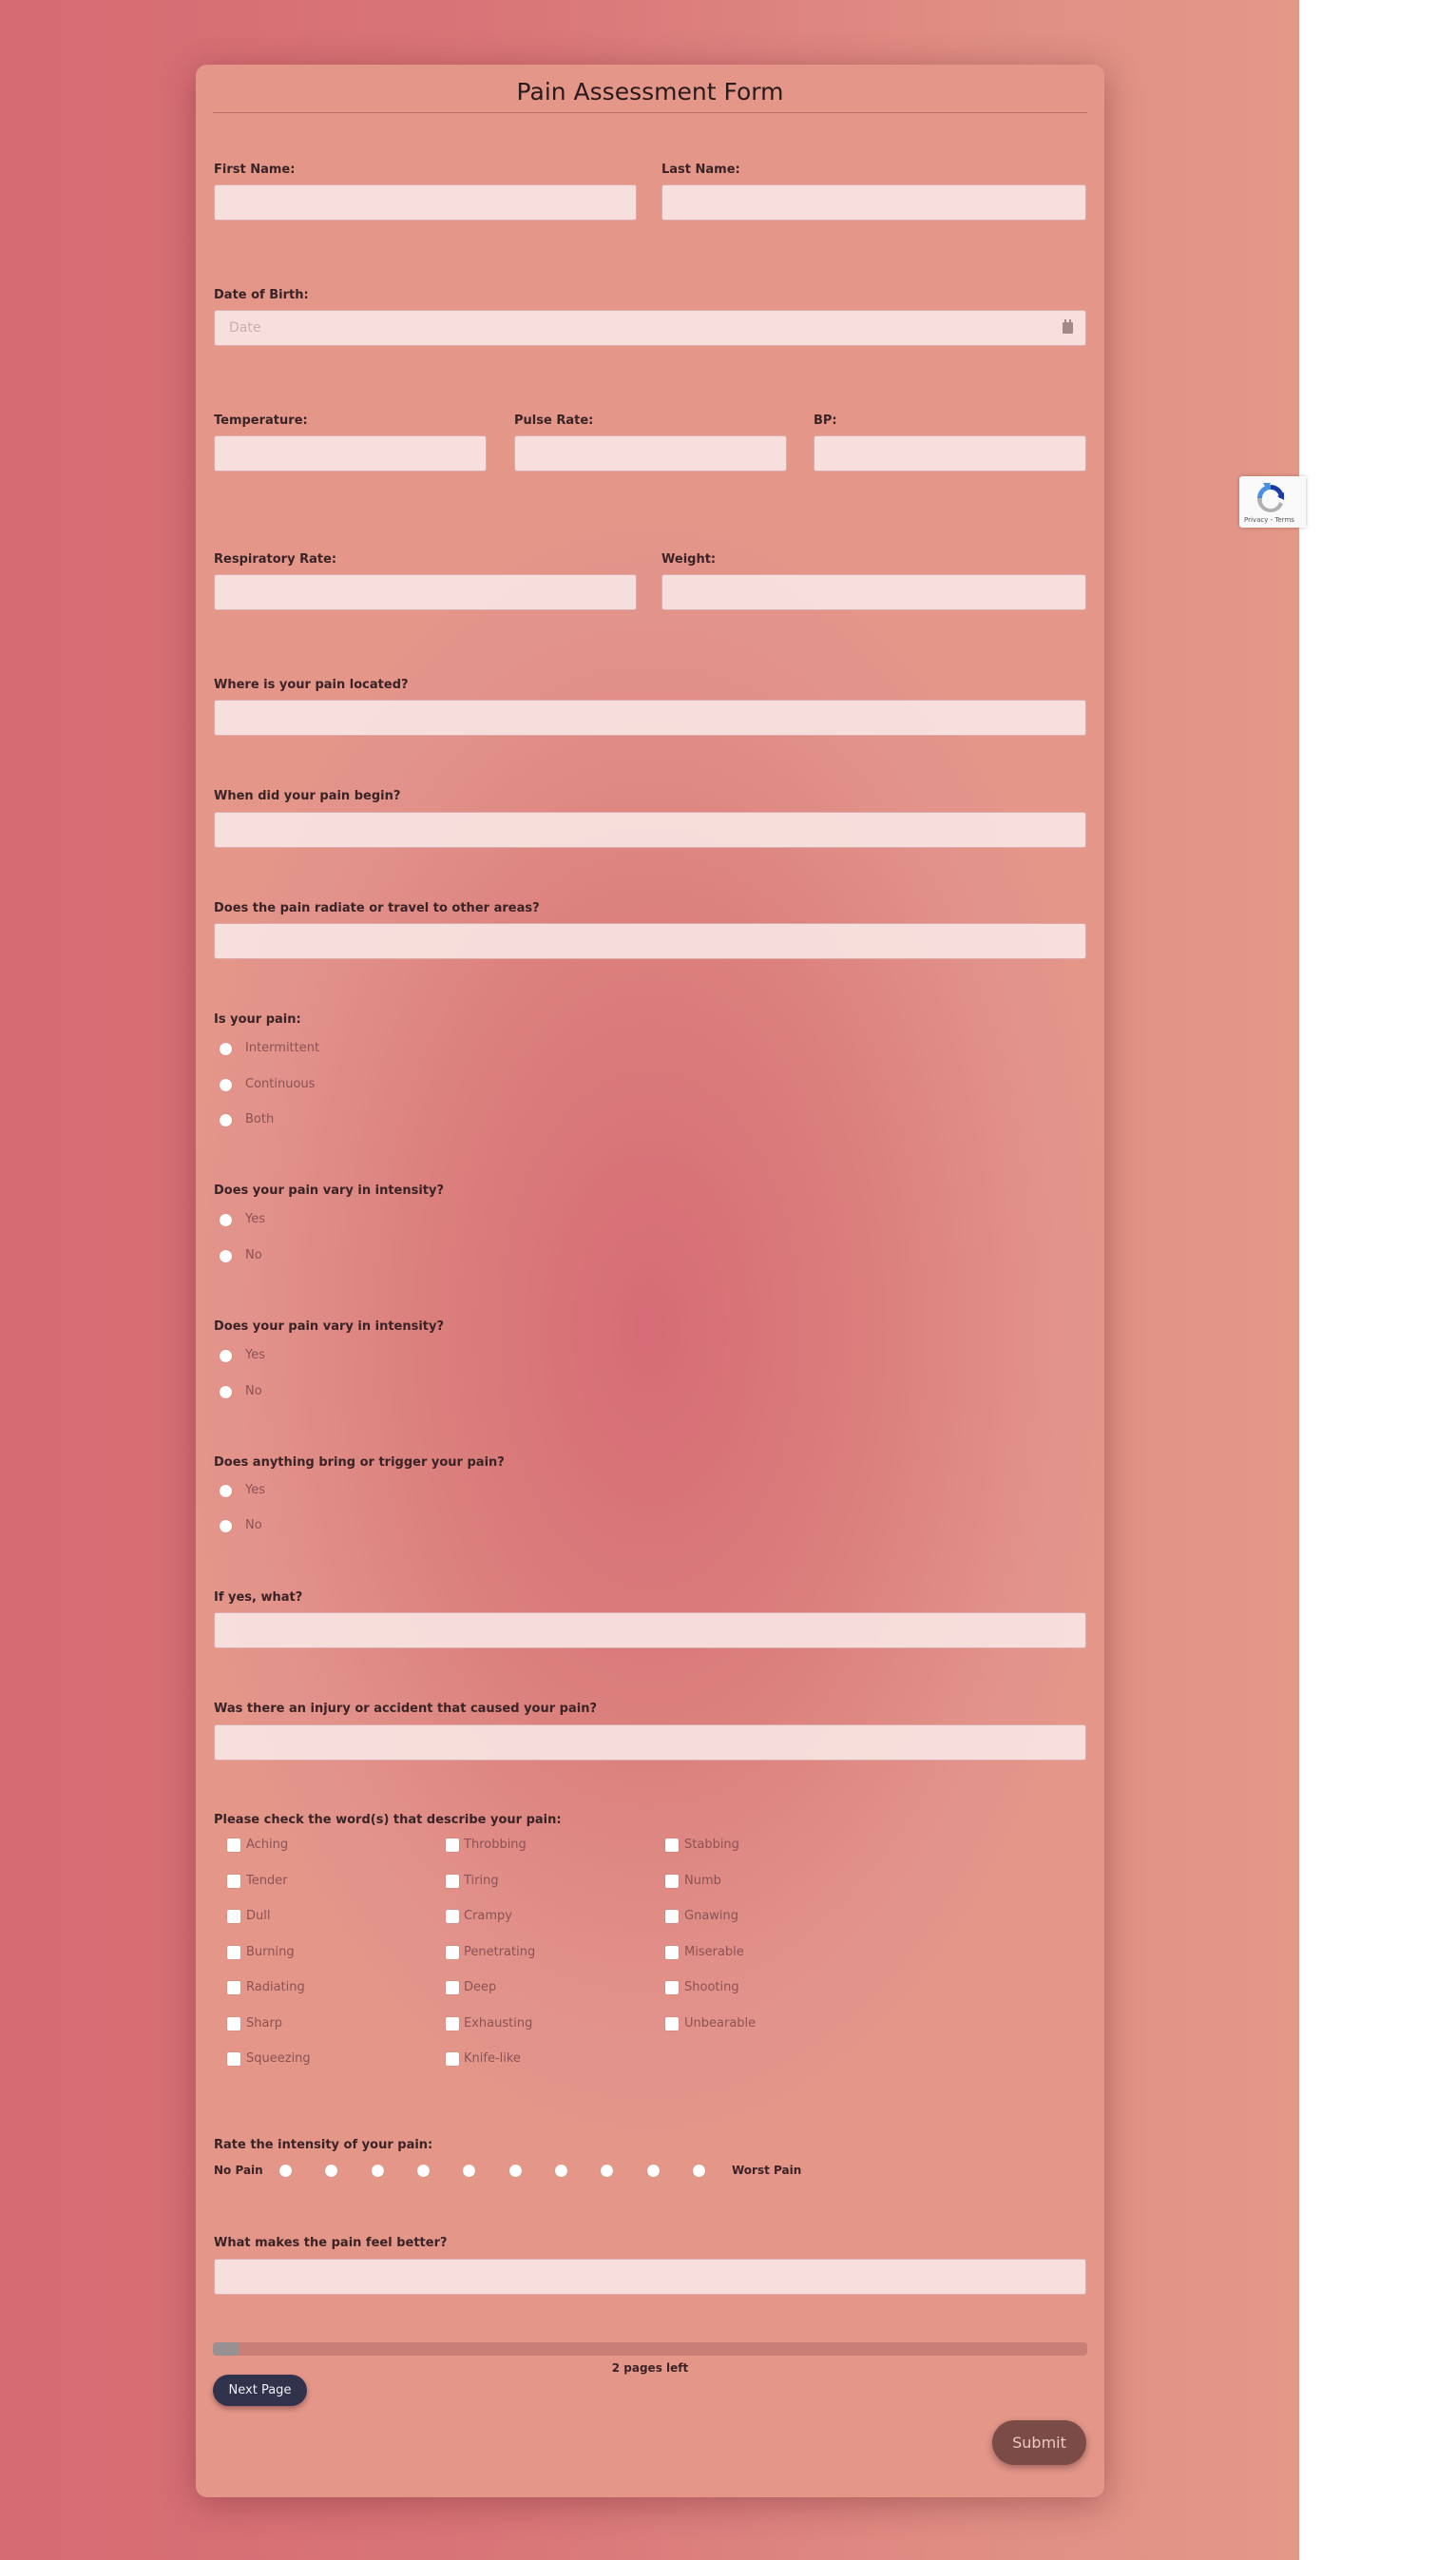 The height and width of the screenshot is (2560, 1456). What do you see at coordinates (452, 1845) in the screenshot?
I see `checkbox-throbbing` at bounding box center [452, 1845].